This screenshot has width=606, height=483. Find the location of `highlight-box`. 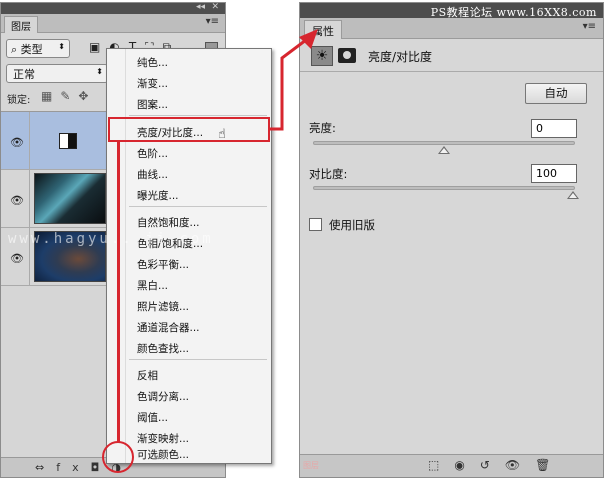

highlight-box is located at coordinates (189, 129).